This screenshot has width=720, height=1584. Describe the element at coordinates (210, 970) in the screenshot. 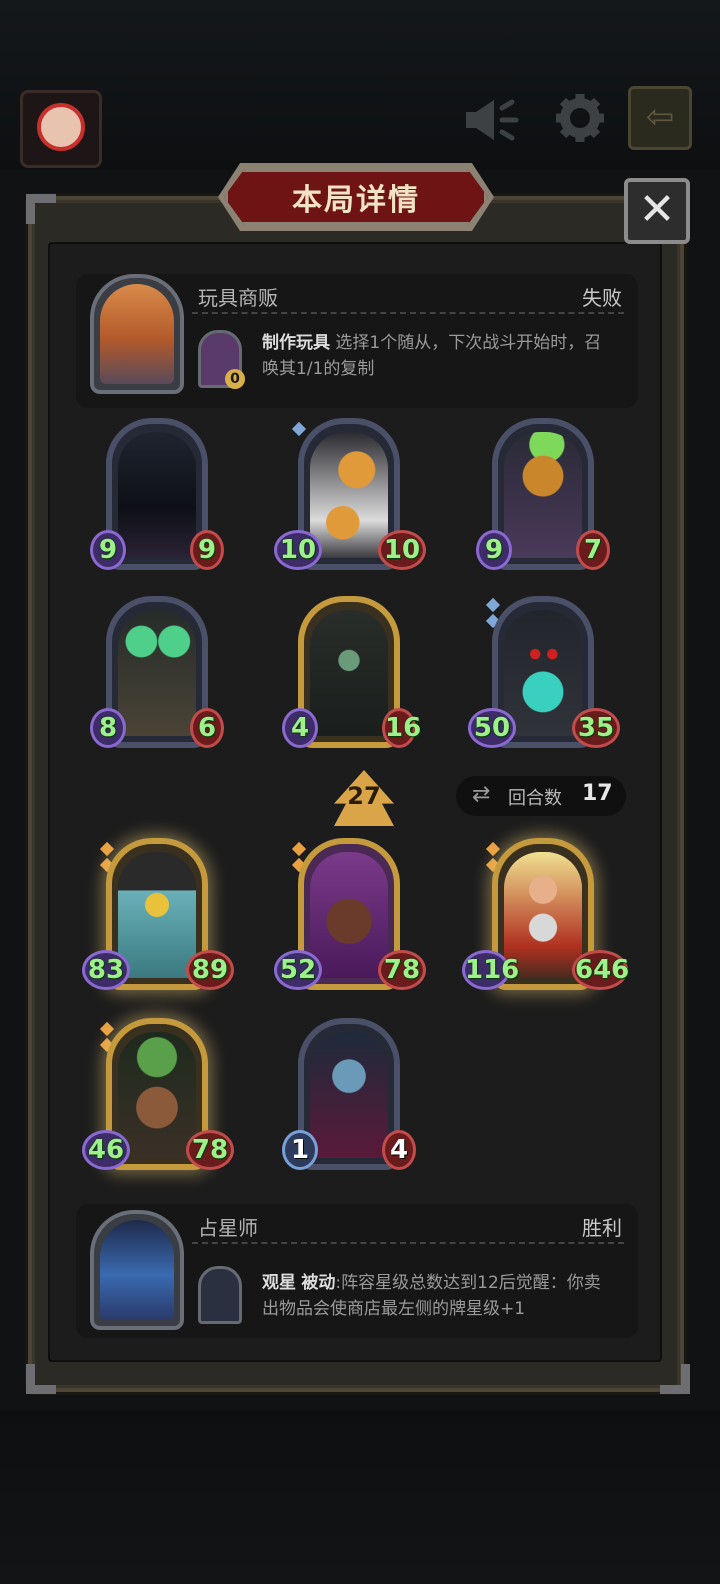

I see `health-stat: 89` at that location.